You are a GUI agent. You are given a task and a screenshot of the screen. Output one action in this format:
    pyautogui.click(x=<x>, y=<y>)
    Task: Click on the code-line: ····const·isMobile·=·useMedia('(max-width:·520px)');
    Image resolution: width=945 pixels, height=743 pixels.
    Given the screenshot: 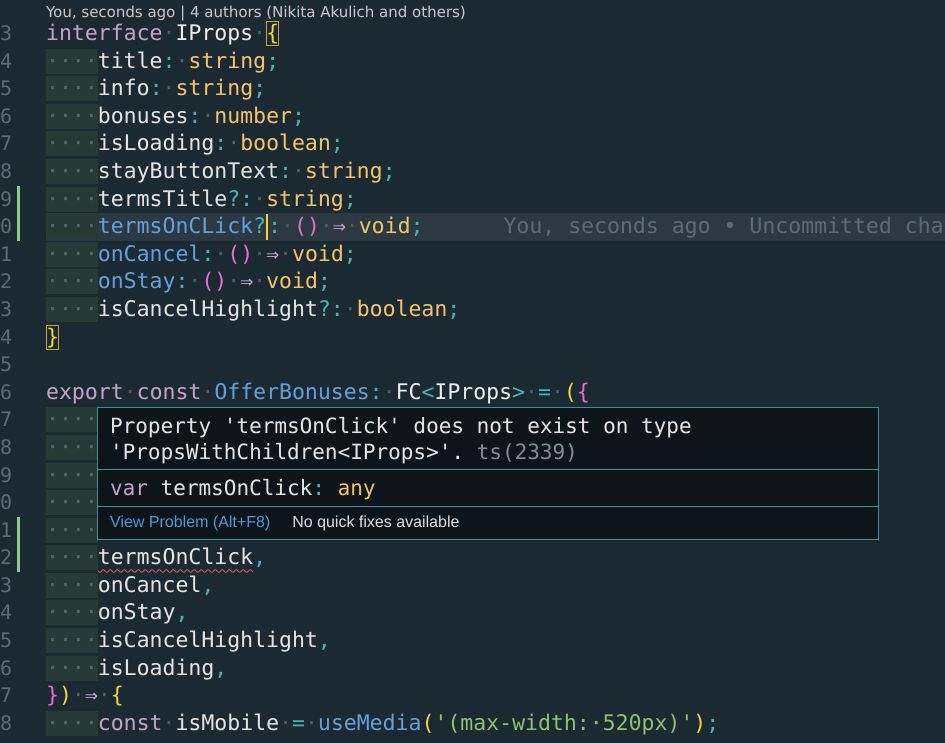 What is the action you would take?
    pyautogui.click(x=383, y=724)
    